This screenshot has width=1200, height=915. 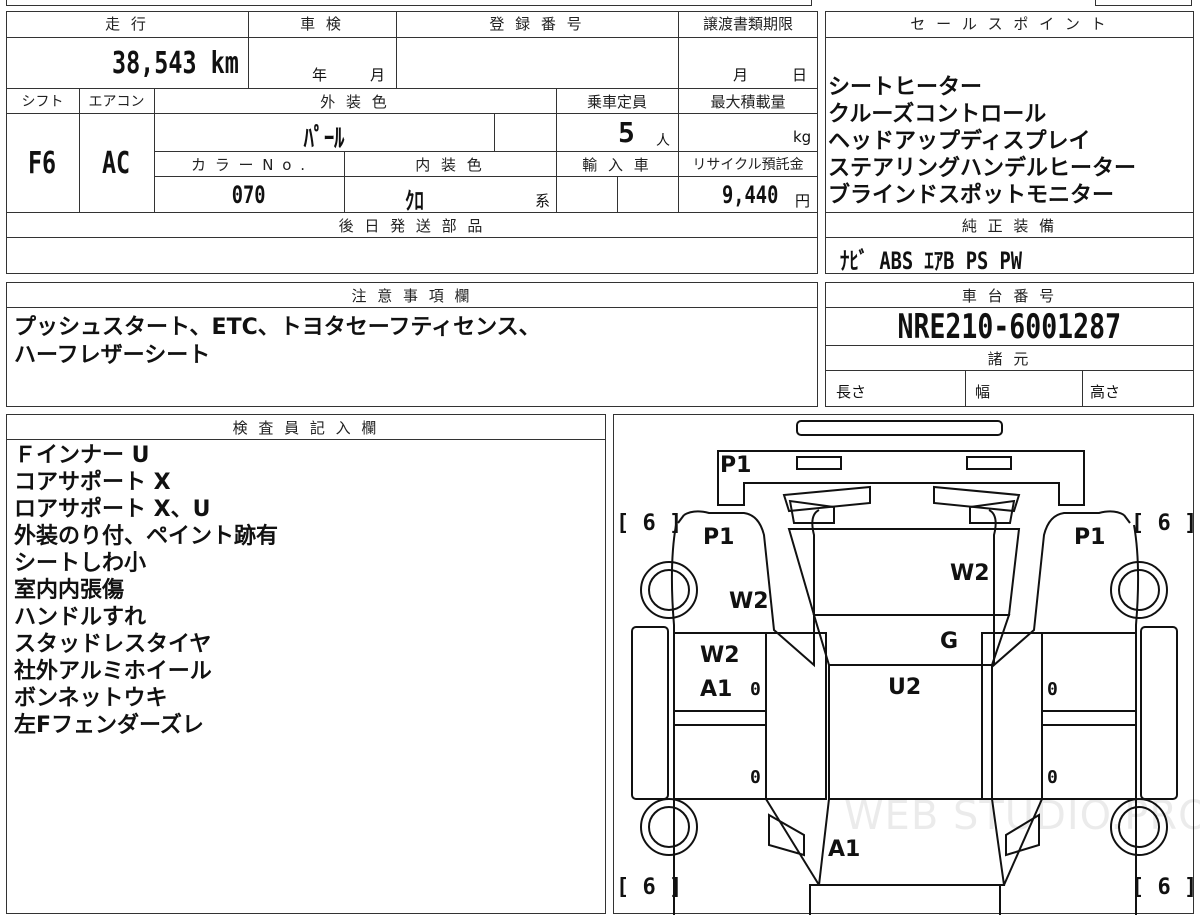 What do you see at coordinates (146, 536) in the screenshot?
I see `inspector-line-4: 外装のり付、ペイント跡有` at bounding box center [146, 536].